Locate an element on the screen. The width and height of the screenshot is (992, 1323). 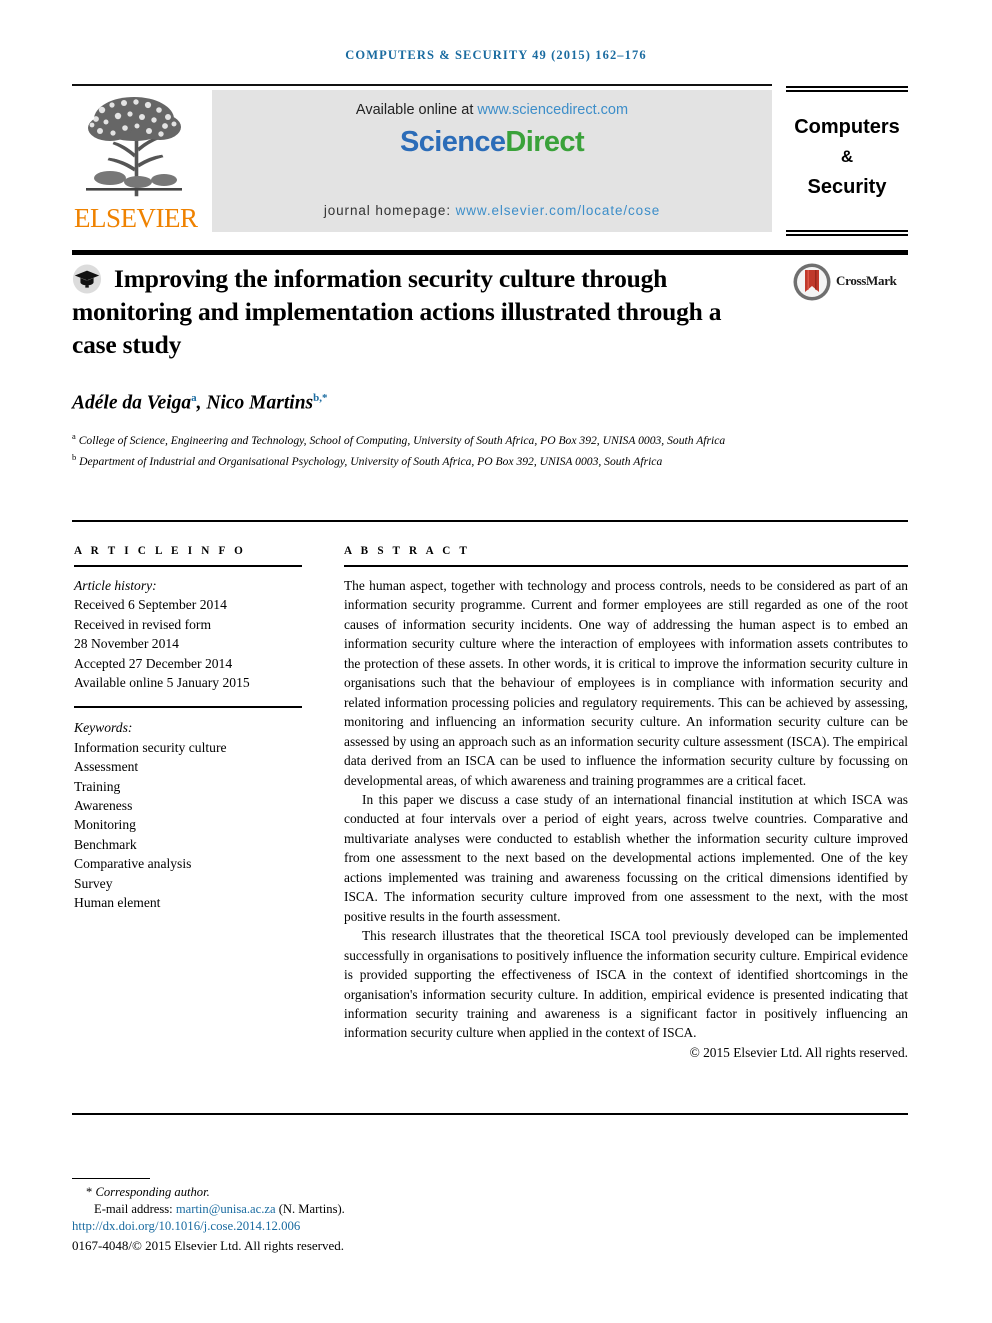
keyword-item: Survey is located at coordinates (93, 883).